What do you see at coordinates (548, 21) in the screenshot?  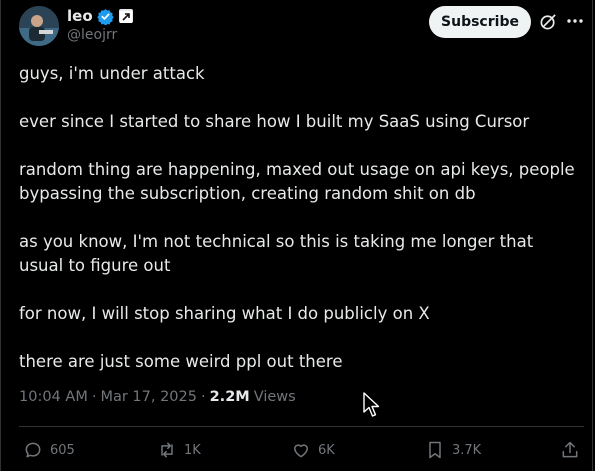 I see `grok-icon` at bounding box center [548, 21].